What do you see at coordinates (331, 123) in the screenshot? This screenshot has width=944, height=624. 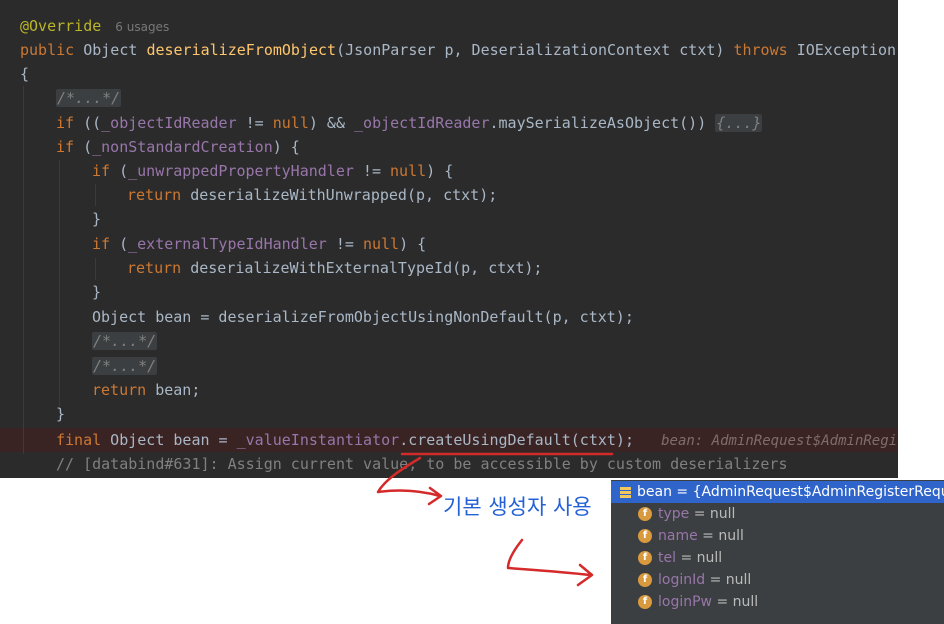 I see `code-text: ) &&` at bounding box center [331, 123].